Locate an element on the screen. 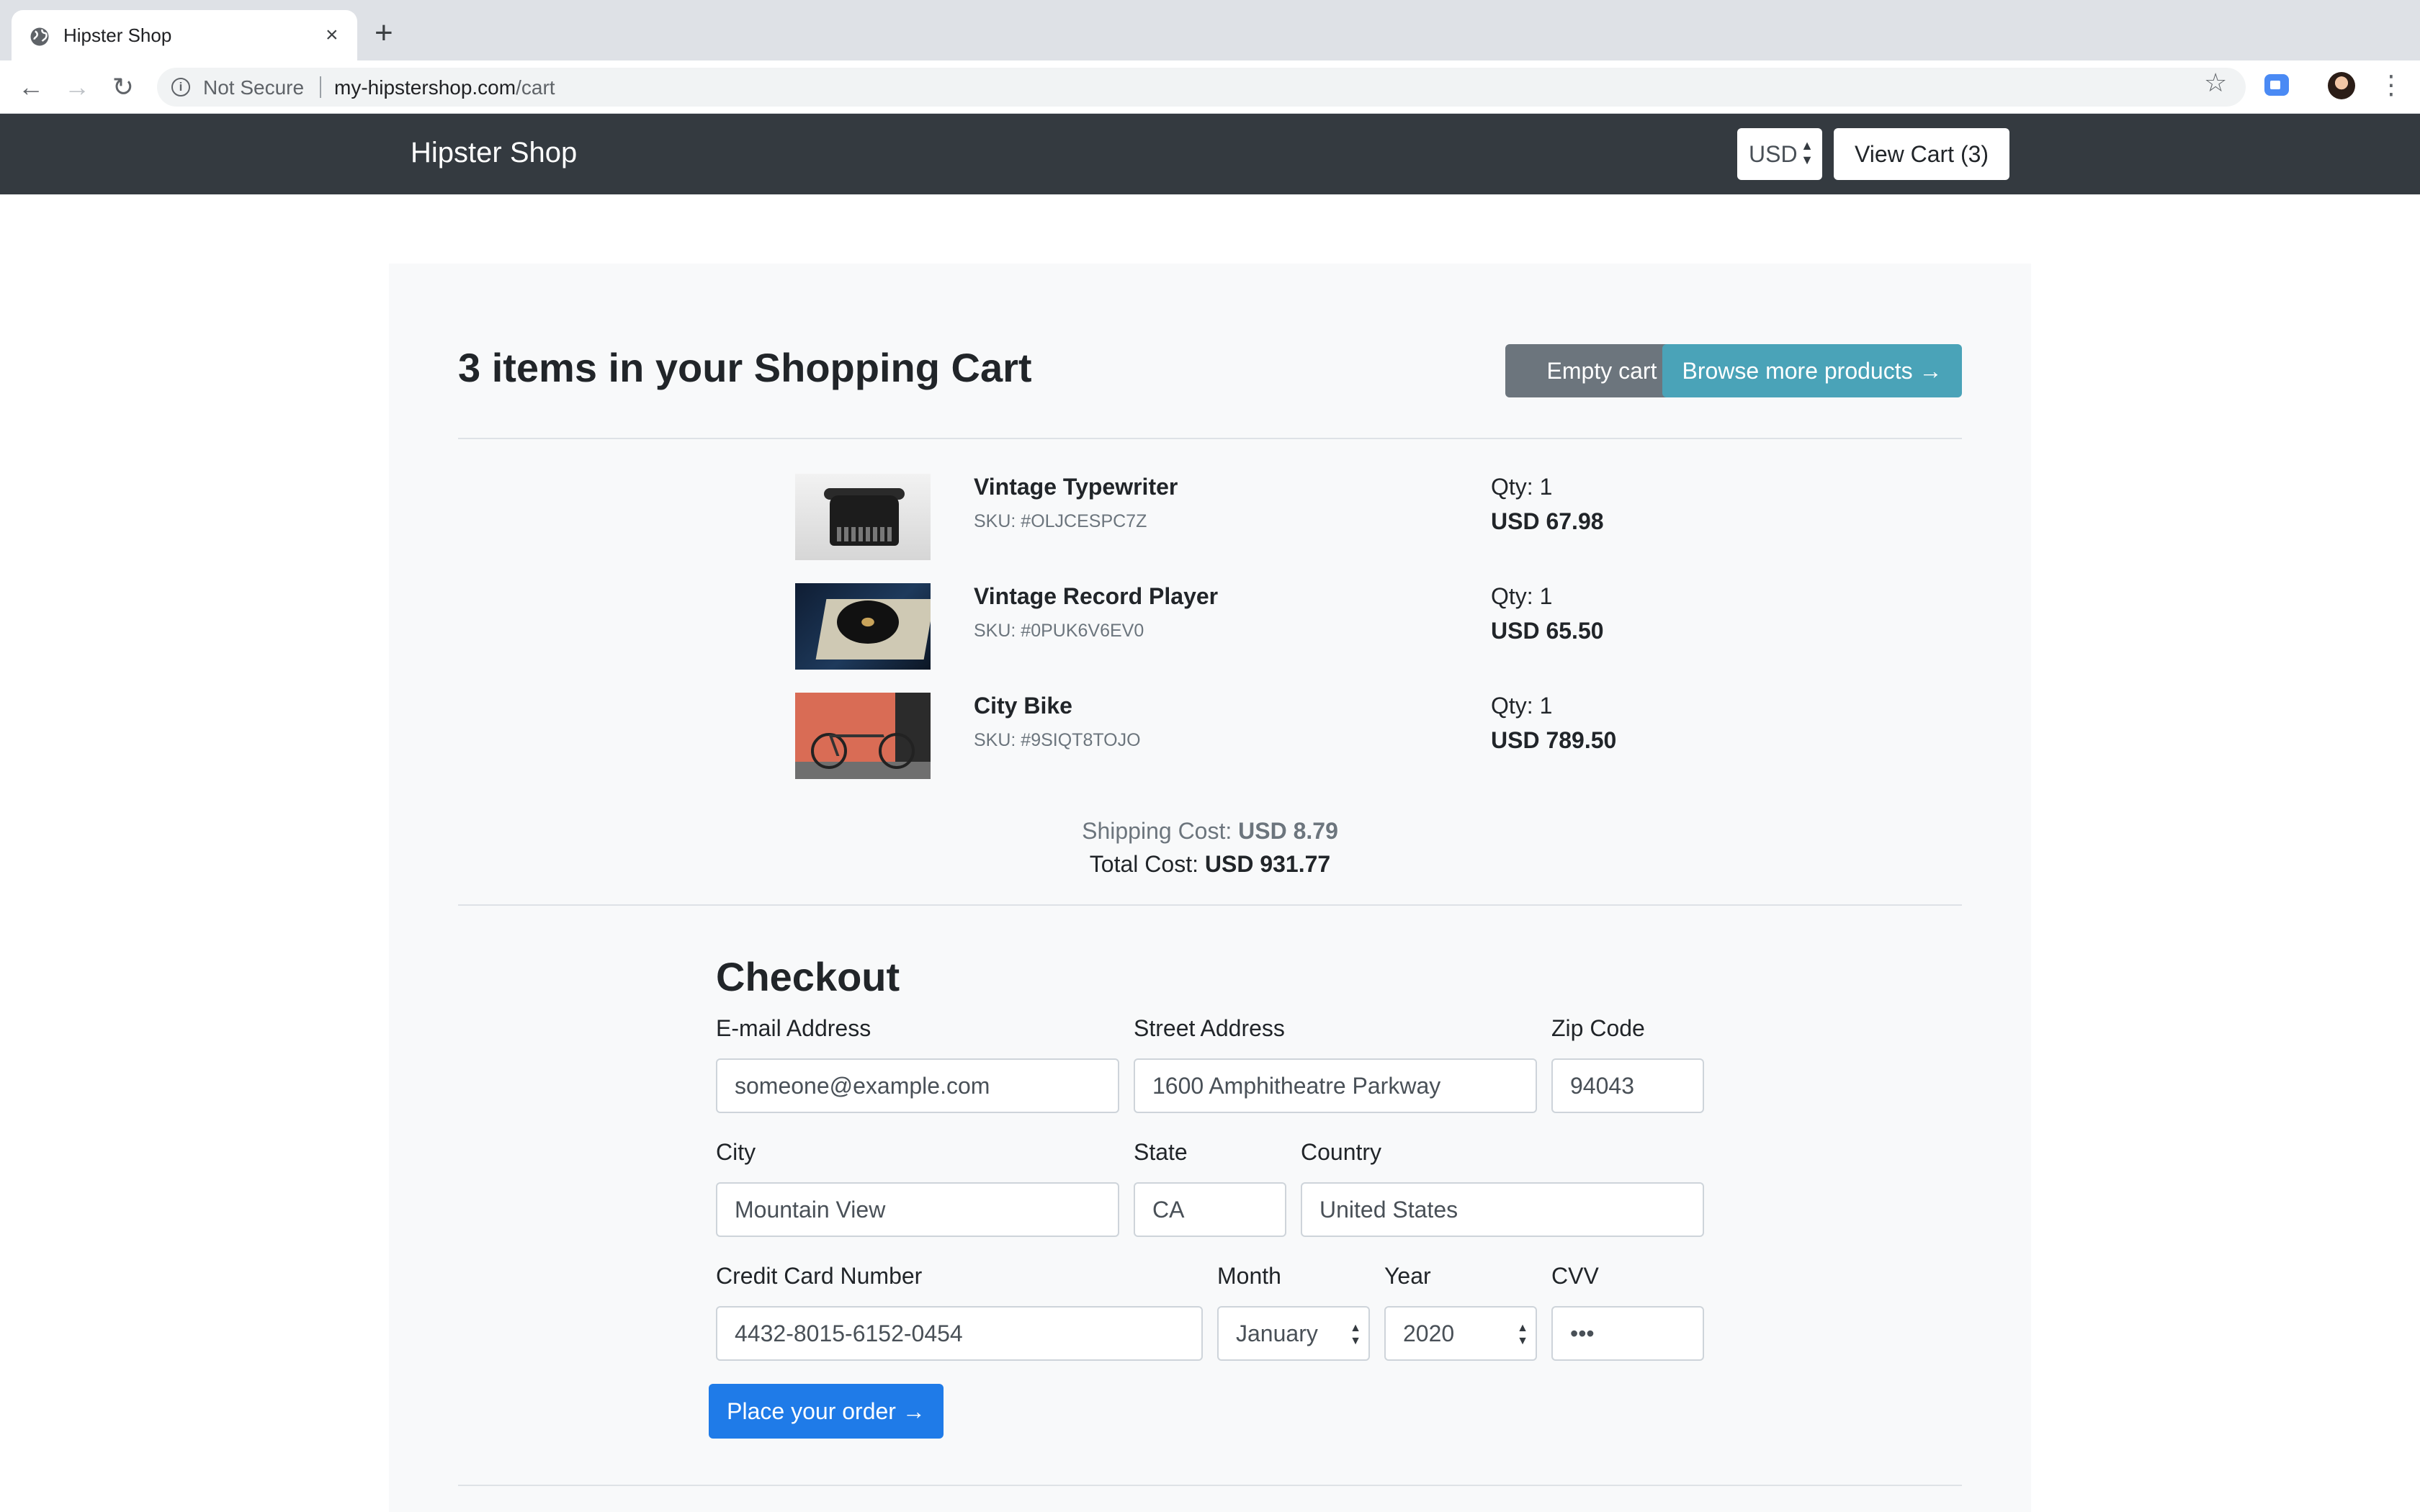  profile-avatar is located at coordinates (2341, 85).